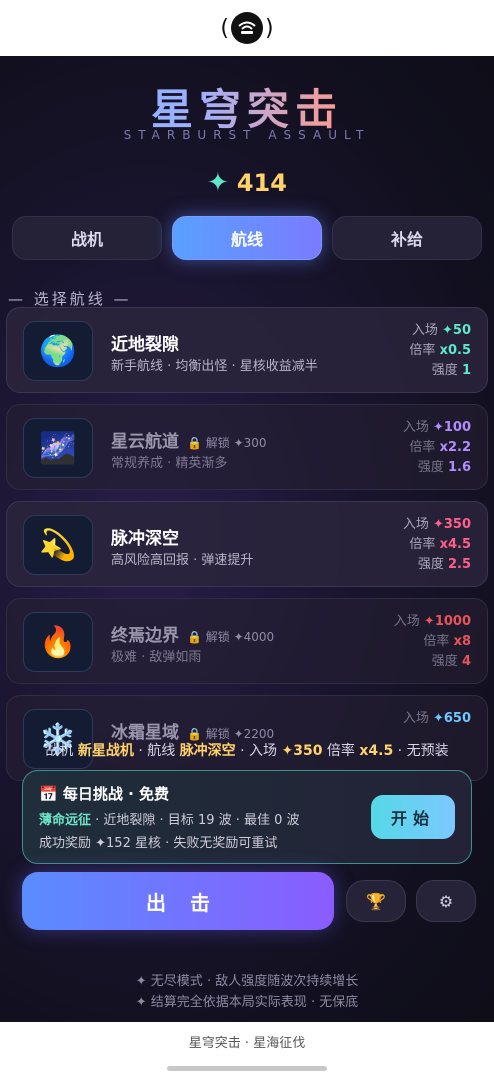 The height and width of the screenshot is (1080, 494). What do you see at coordinates (145, 636) in the screenshot?
I see `route-name: 终焉边界` at bounding box center [145, 636].